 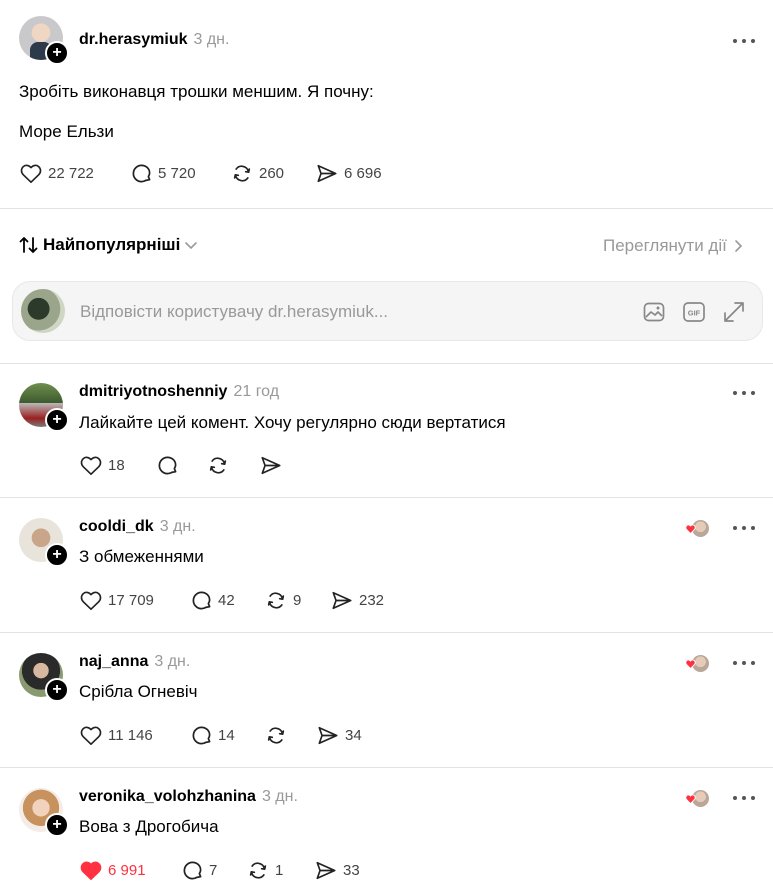 I want to click on post-author: dr.herasymiuk 3 дн., so click(x=154, y=40).